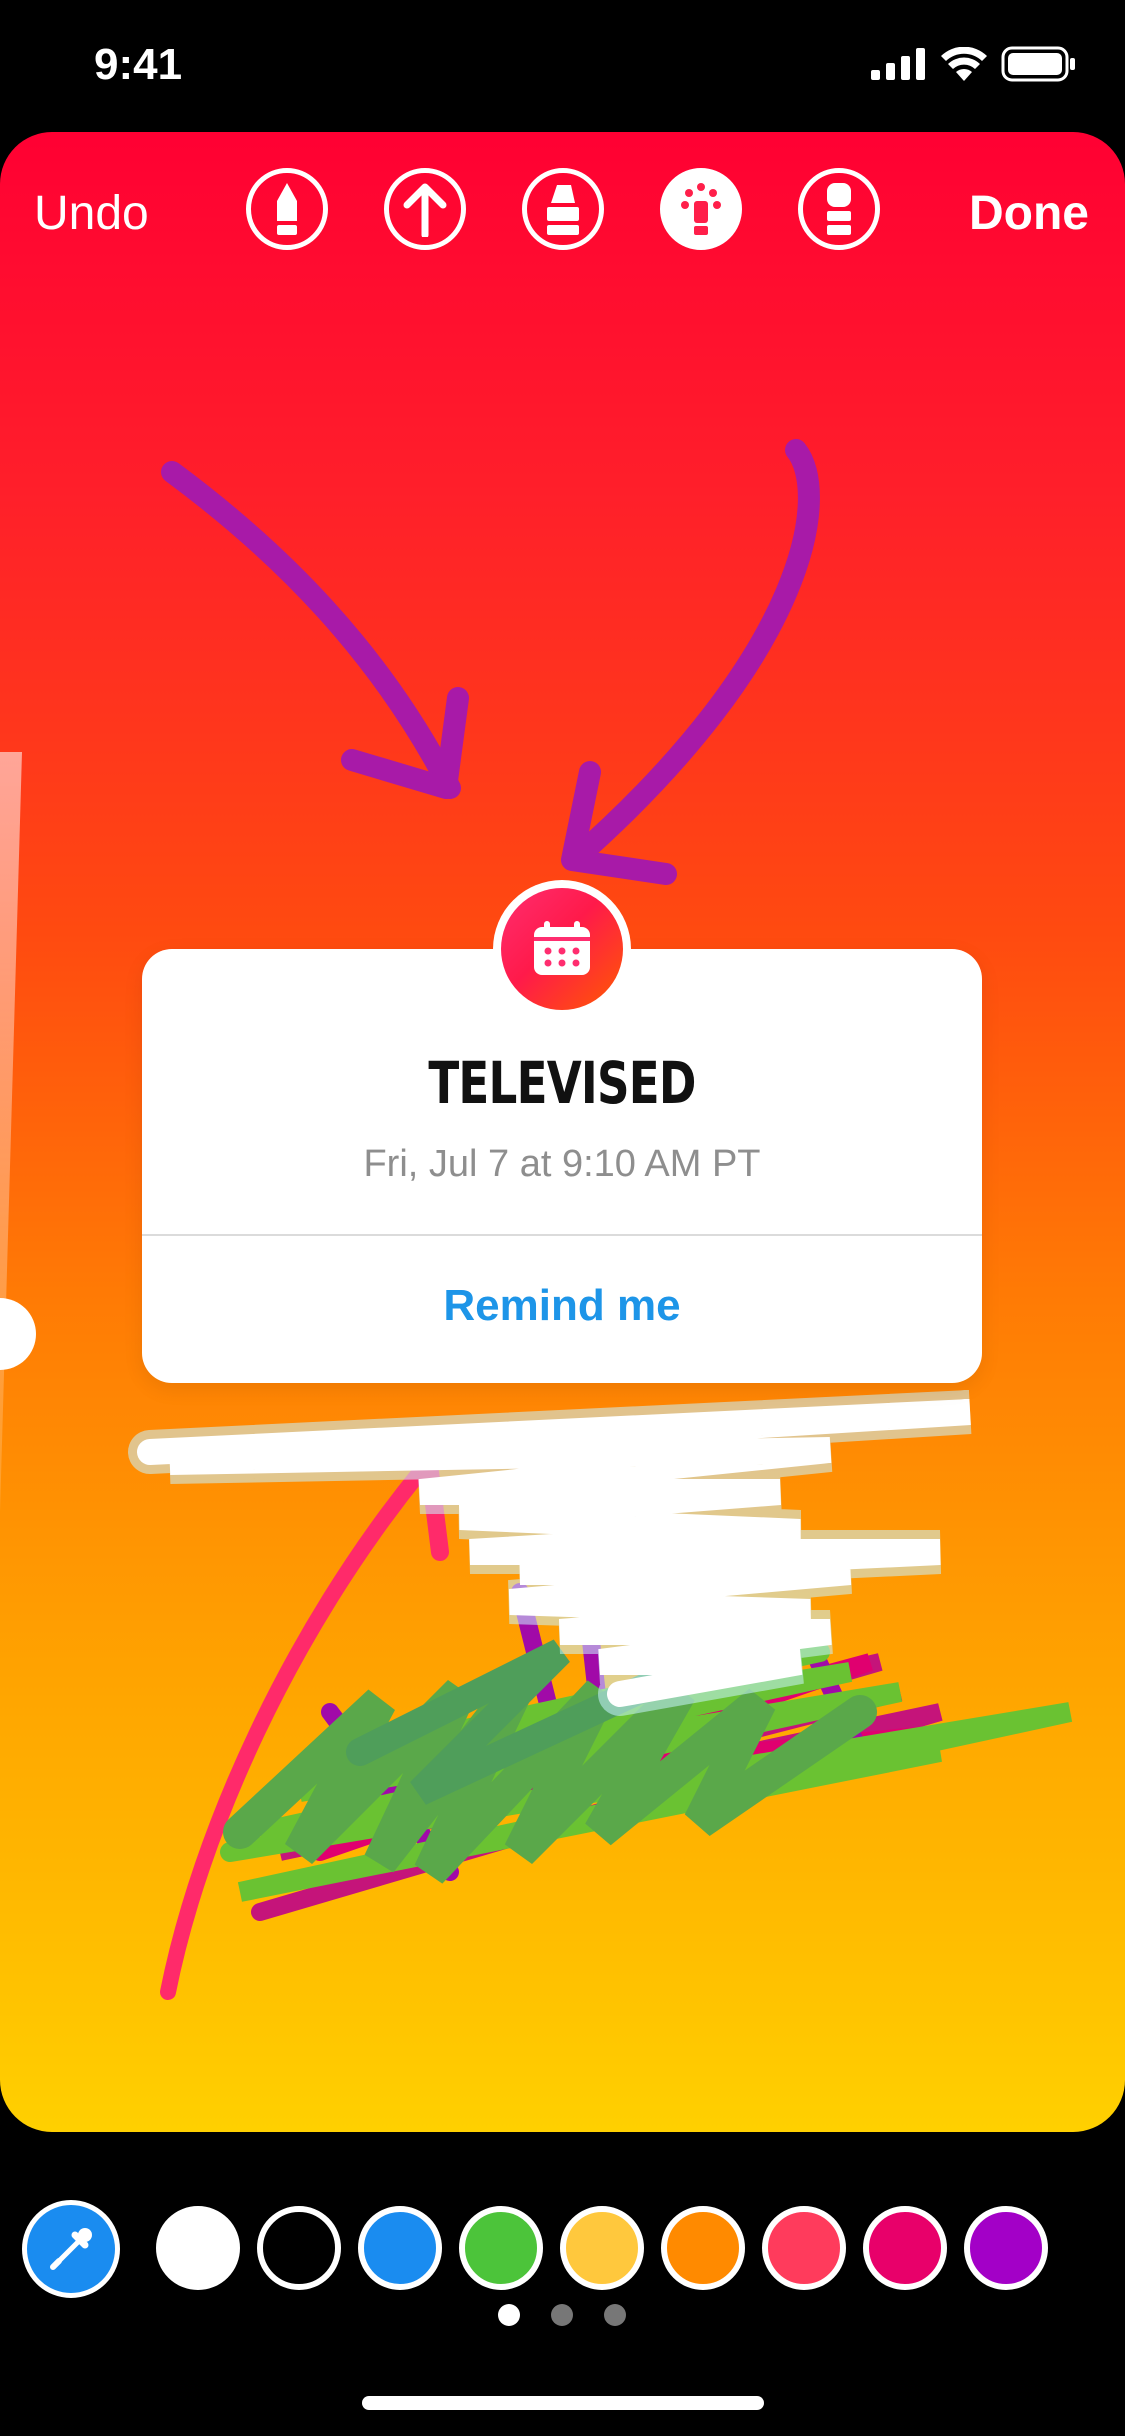 The image size is (1125, 2436). Describe the element at coordinates (299, 2248) in the screenshot. I see `color-swatch-black` at that location.